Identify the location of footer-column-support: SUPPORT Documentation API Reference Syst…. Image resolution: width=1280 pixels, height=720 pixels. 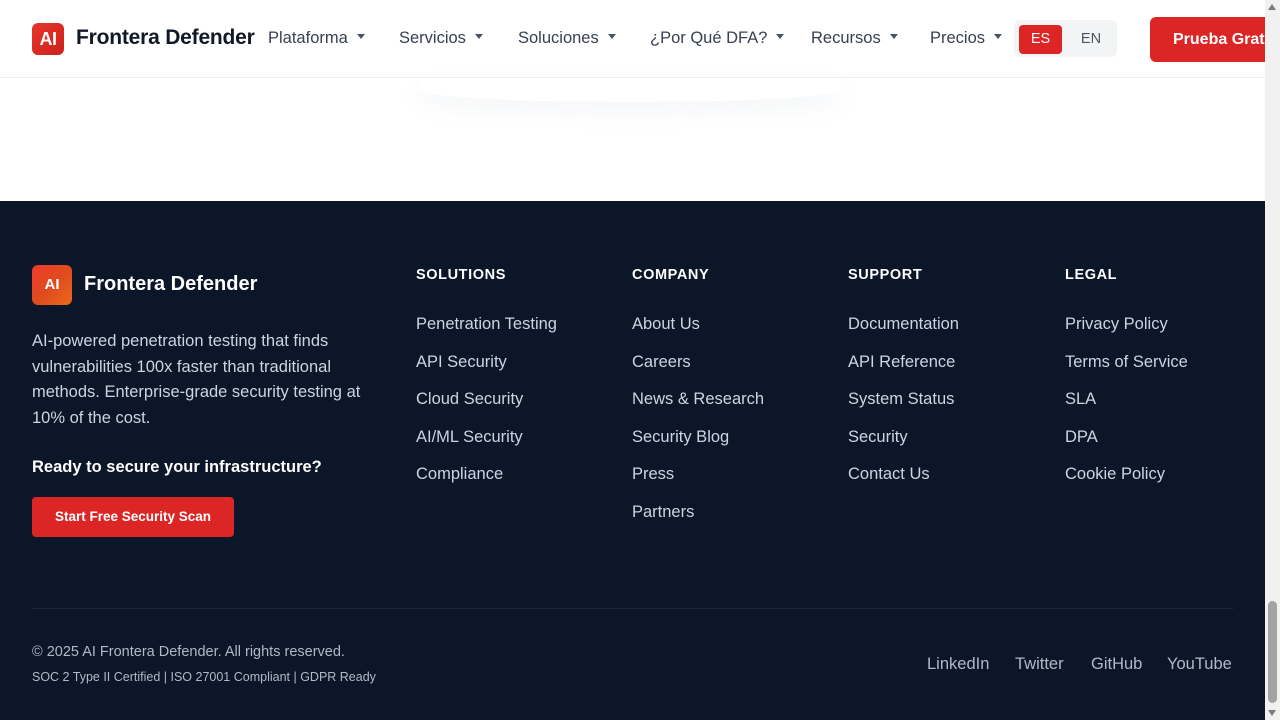
(903, 385).